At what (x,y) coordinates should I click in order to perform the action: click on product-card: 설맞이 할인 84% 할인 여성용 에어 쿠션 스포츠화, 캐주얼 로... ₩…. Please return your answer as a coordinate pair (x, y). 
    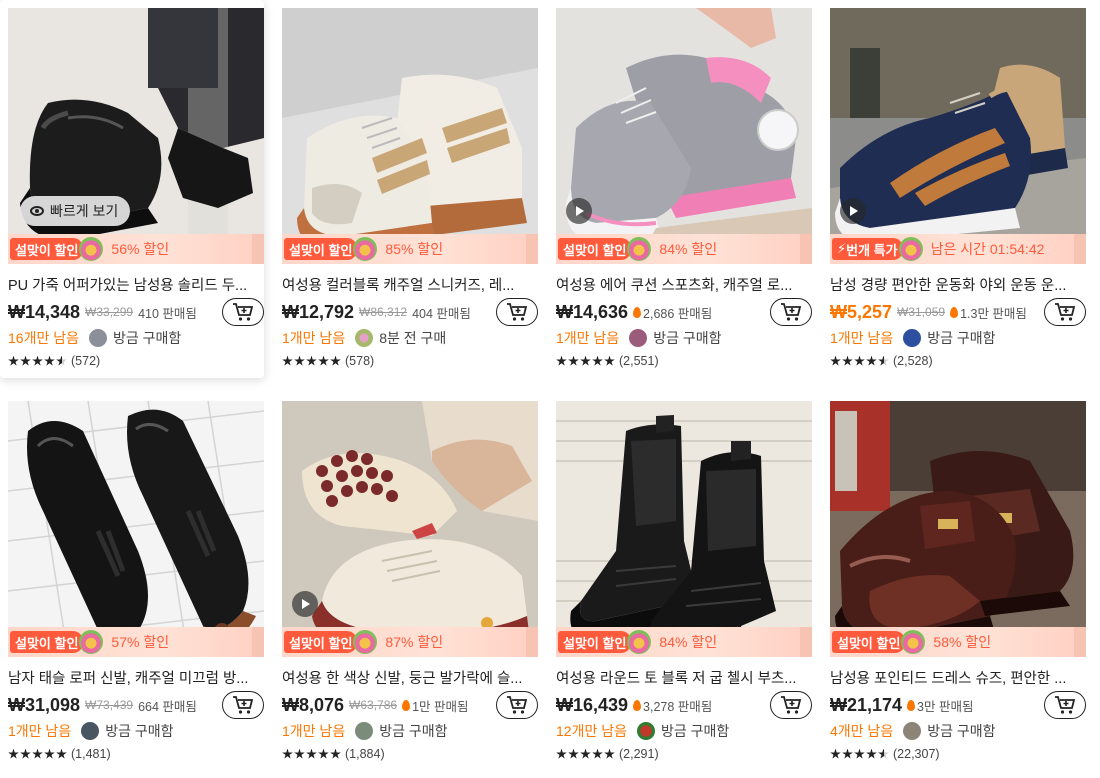
    Looking at the image, I should click on (680, 189).